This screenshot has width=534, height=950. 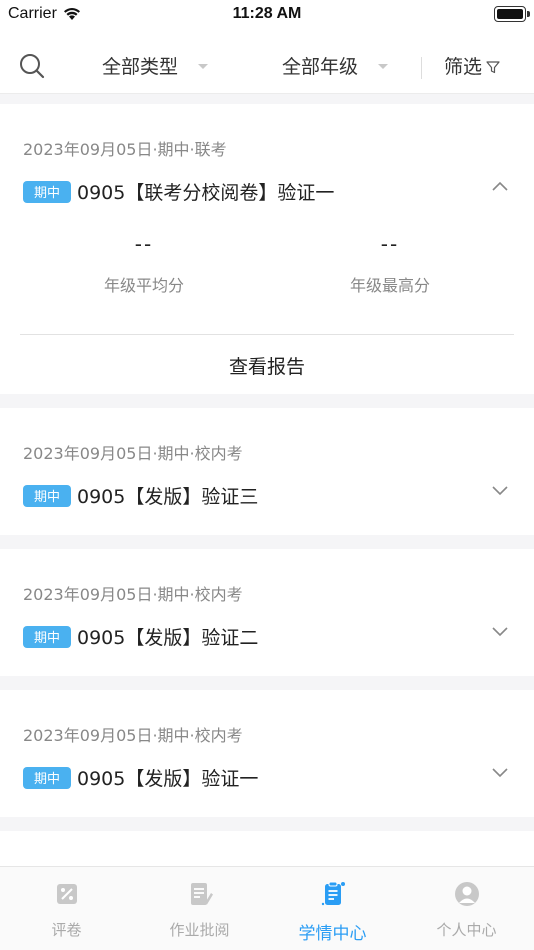 What do you see at coordinates (267, 267) in the screenshot?
I see `exam-stats: -- 年级平均分 -- 年级最高分` at bounding box center [267, 267].